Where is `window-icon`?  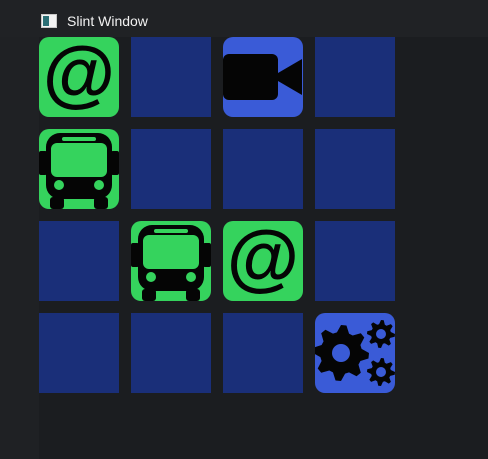
window-icon is located at coordinates (49, 21).